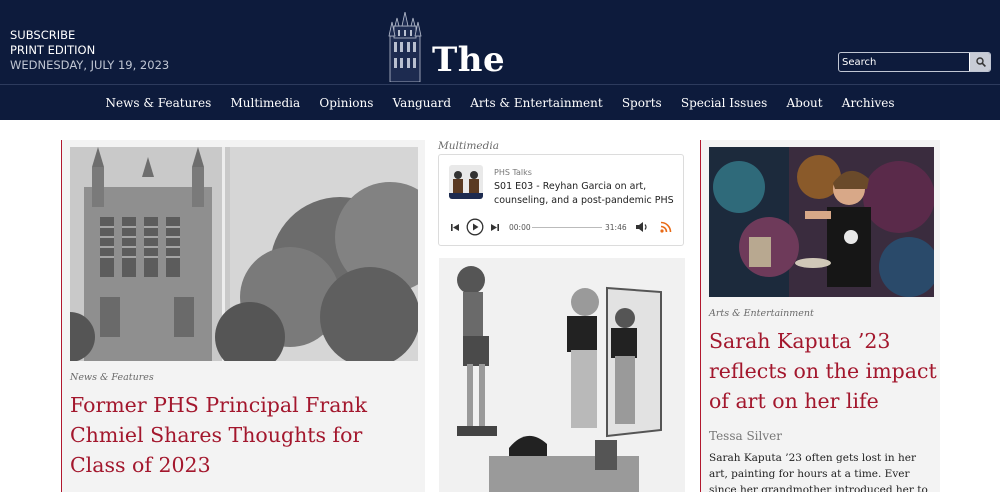 This screenshot has height=492, width=1000. What do you see at coordinates (642, 227) in the screenshot?
I see `volume-icon` at bounding box center [642, 227].